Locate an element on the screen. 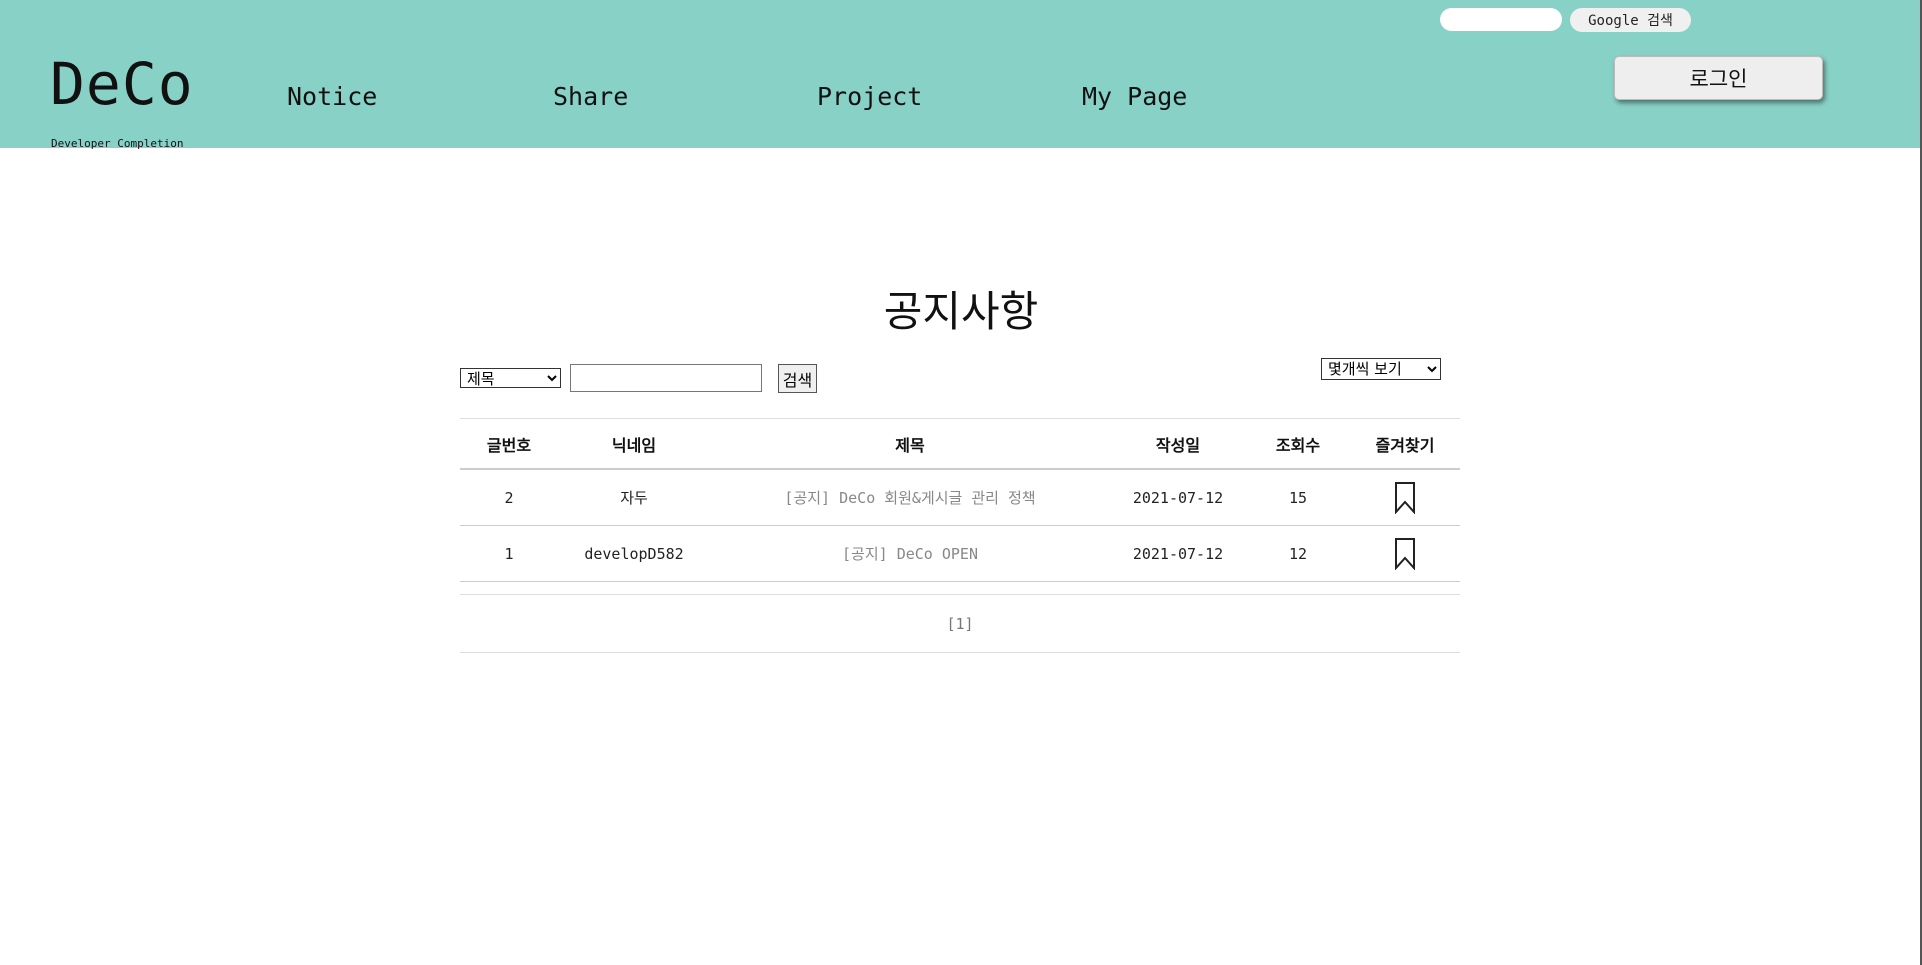 This screenshot has width=1922, height=965. post-number: 1 is located at coordinates (509, 553).